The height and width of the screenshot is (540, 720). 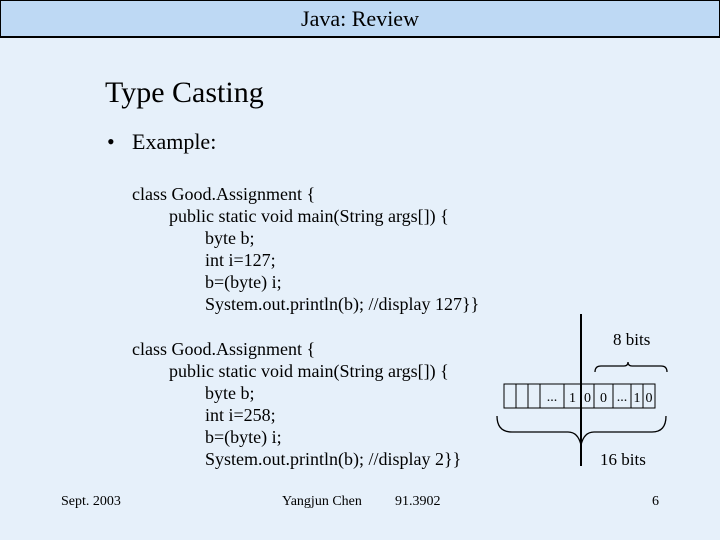 I want to click on low-byte-cell-value: 1, so click(x=637, y=398).